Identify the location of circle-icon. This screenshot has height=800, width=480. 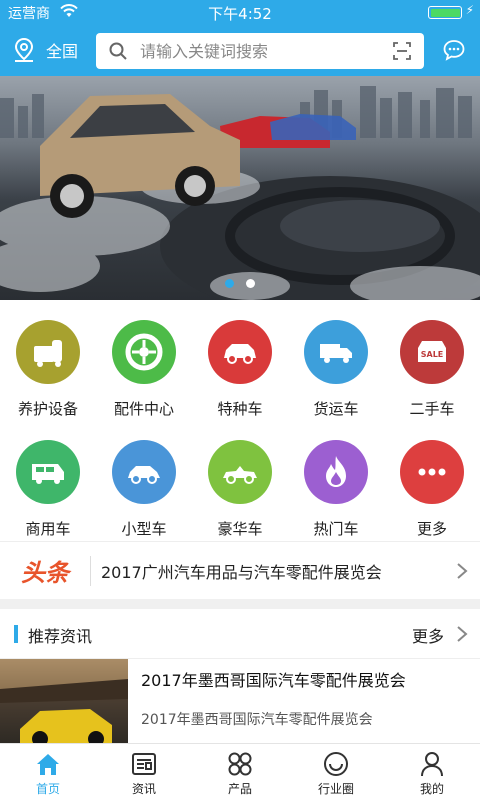
(336, 764).